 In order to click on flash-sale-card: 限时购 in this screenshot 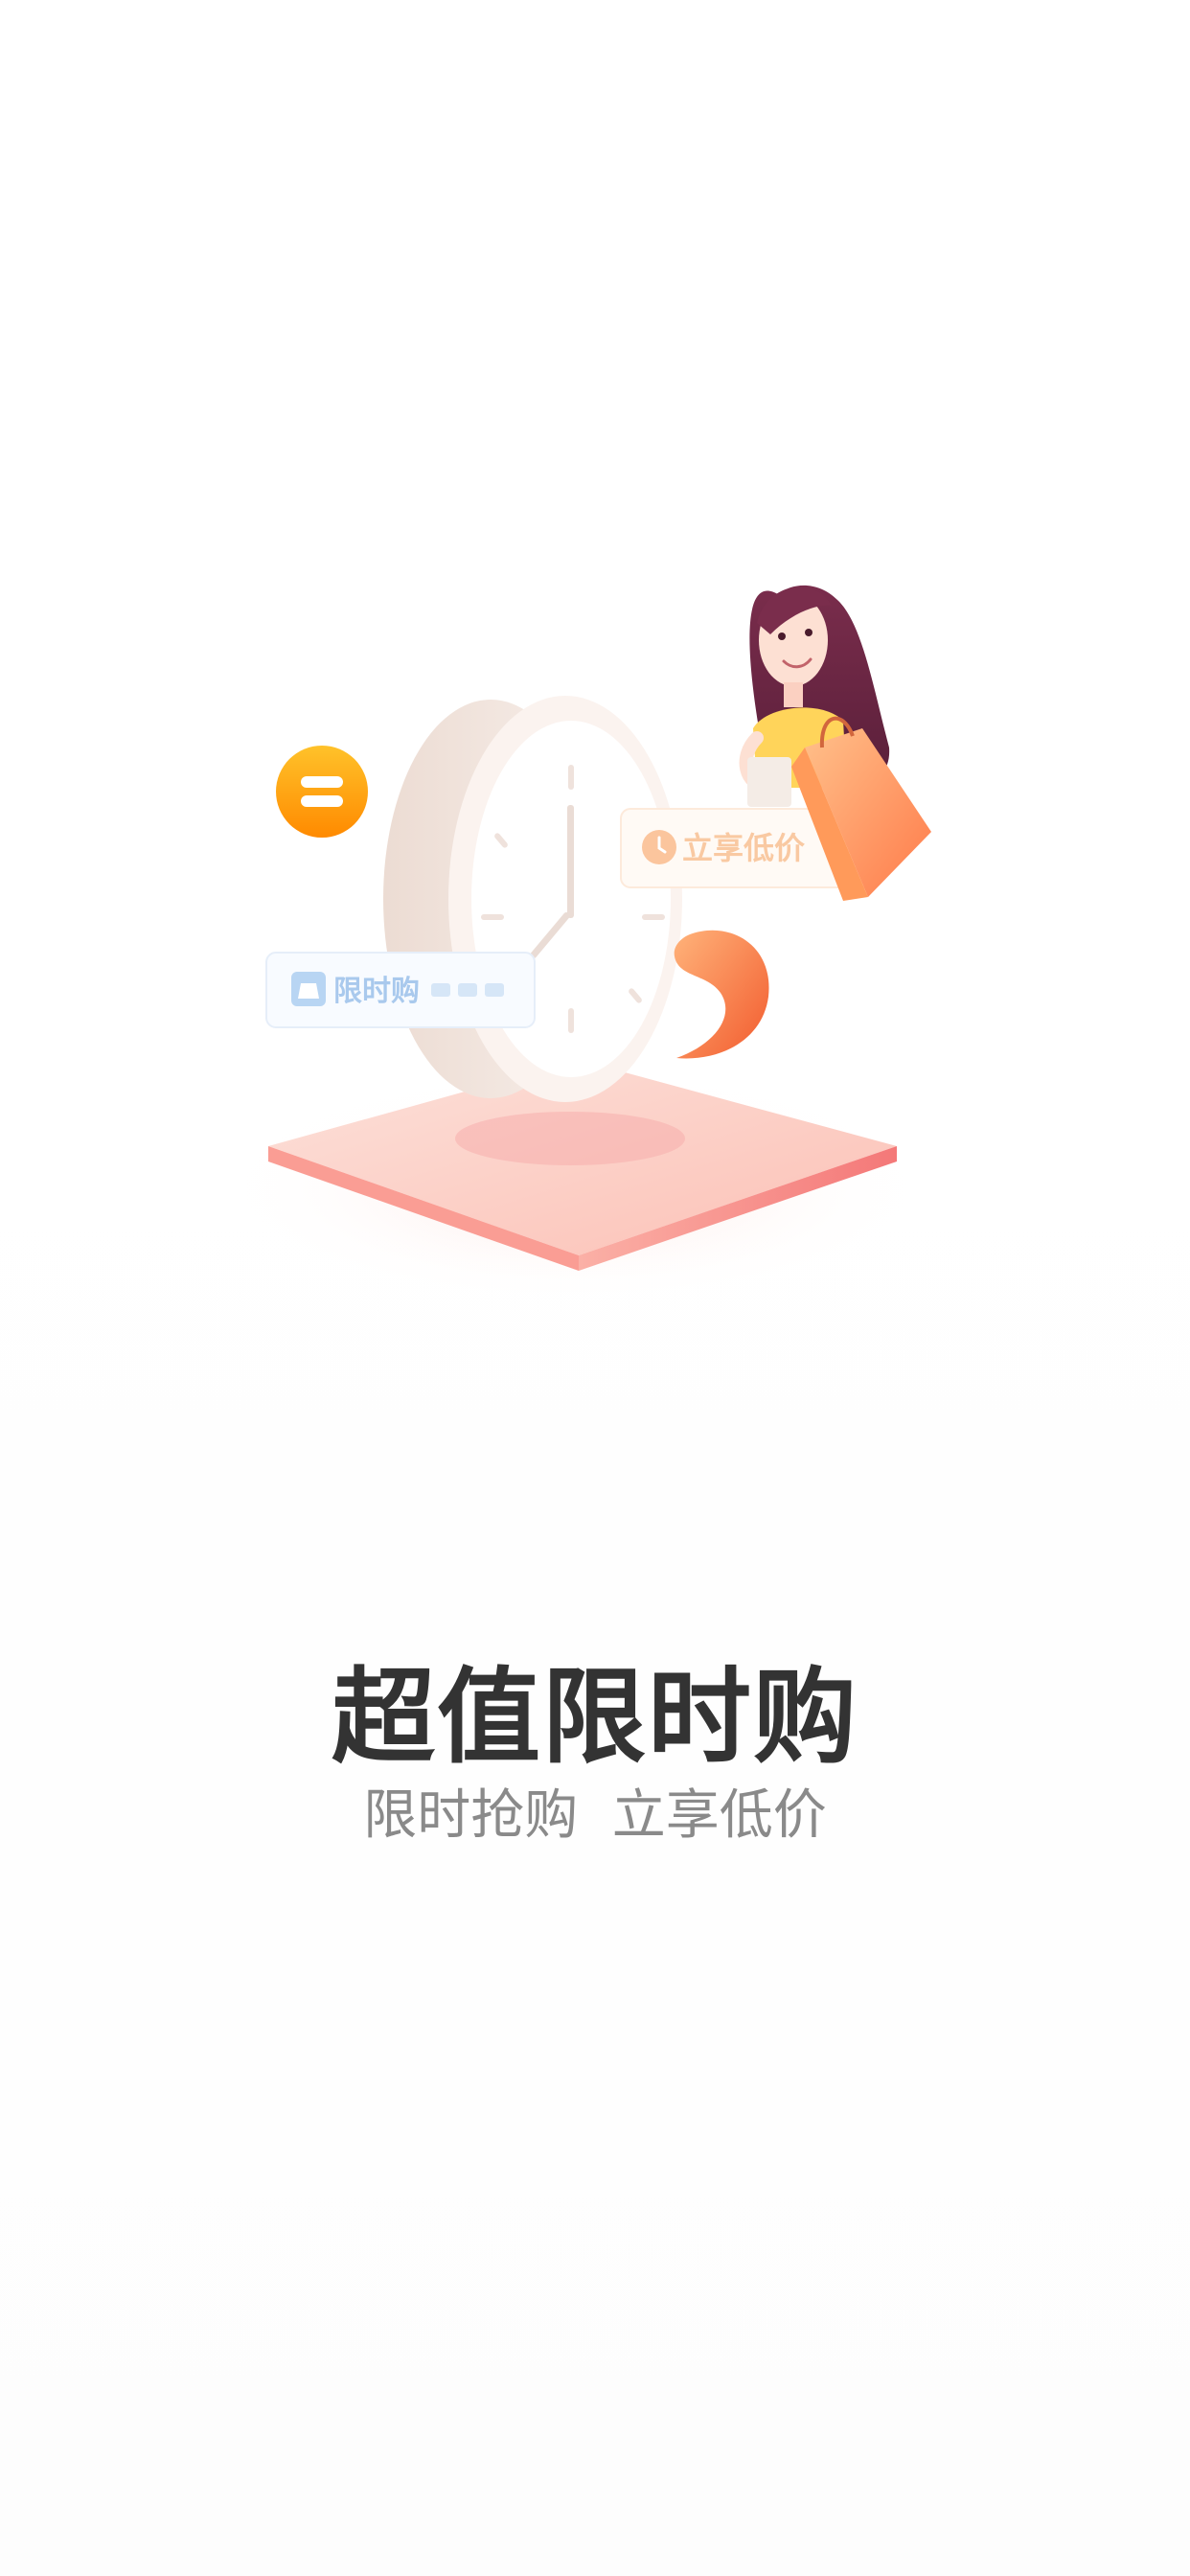, I will do `click(401, 990)`.